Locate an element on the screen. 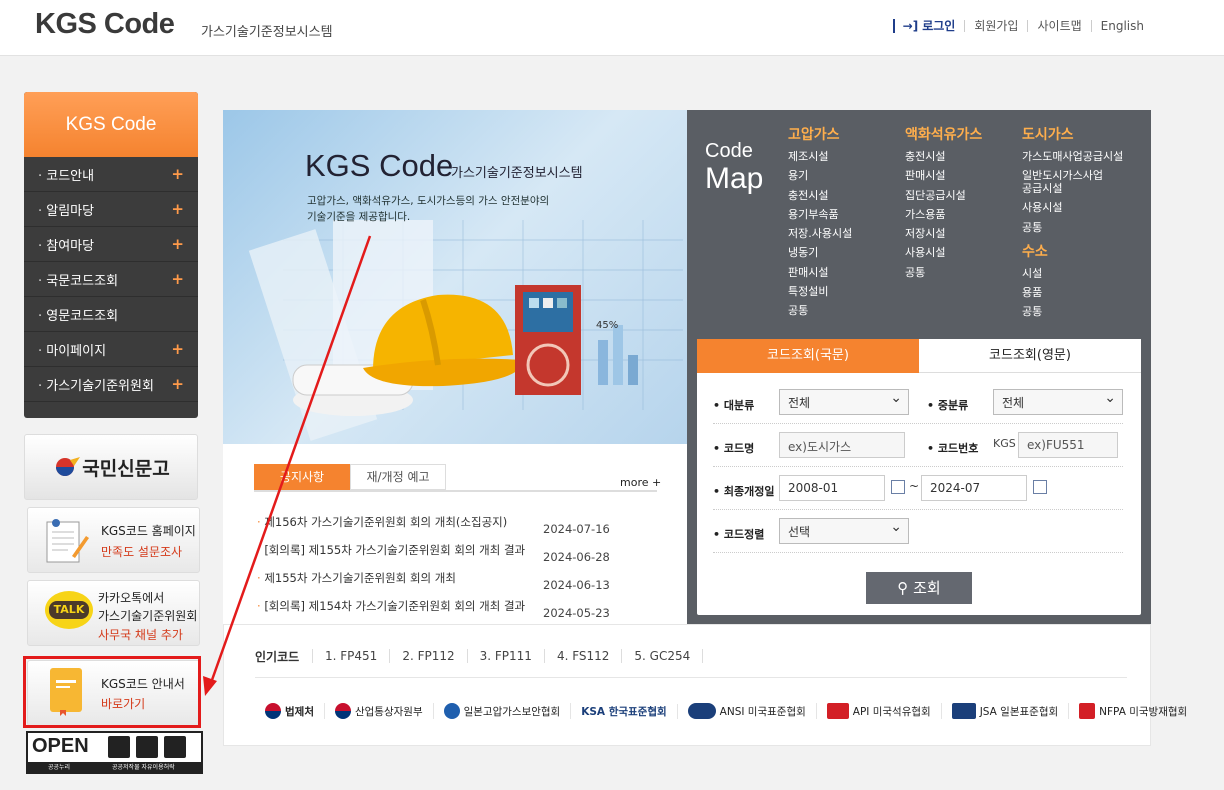  org-link-khk: 일본고압가스보안협회 is located at coordinates (503, 711).